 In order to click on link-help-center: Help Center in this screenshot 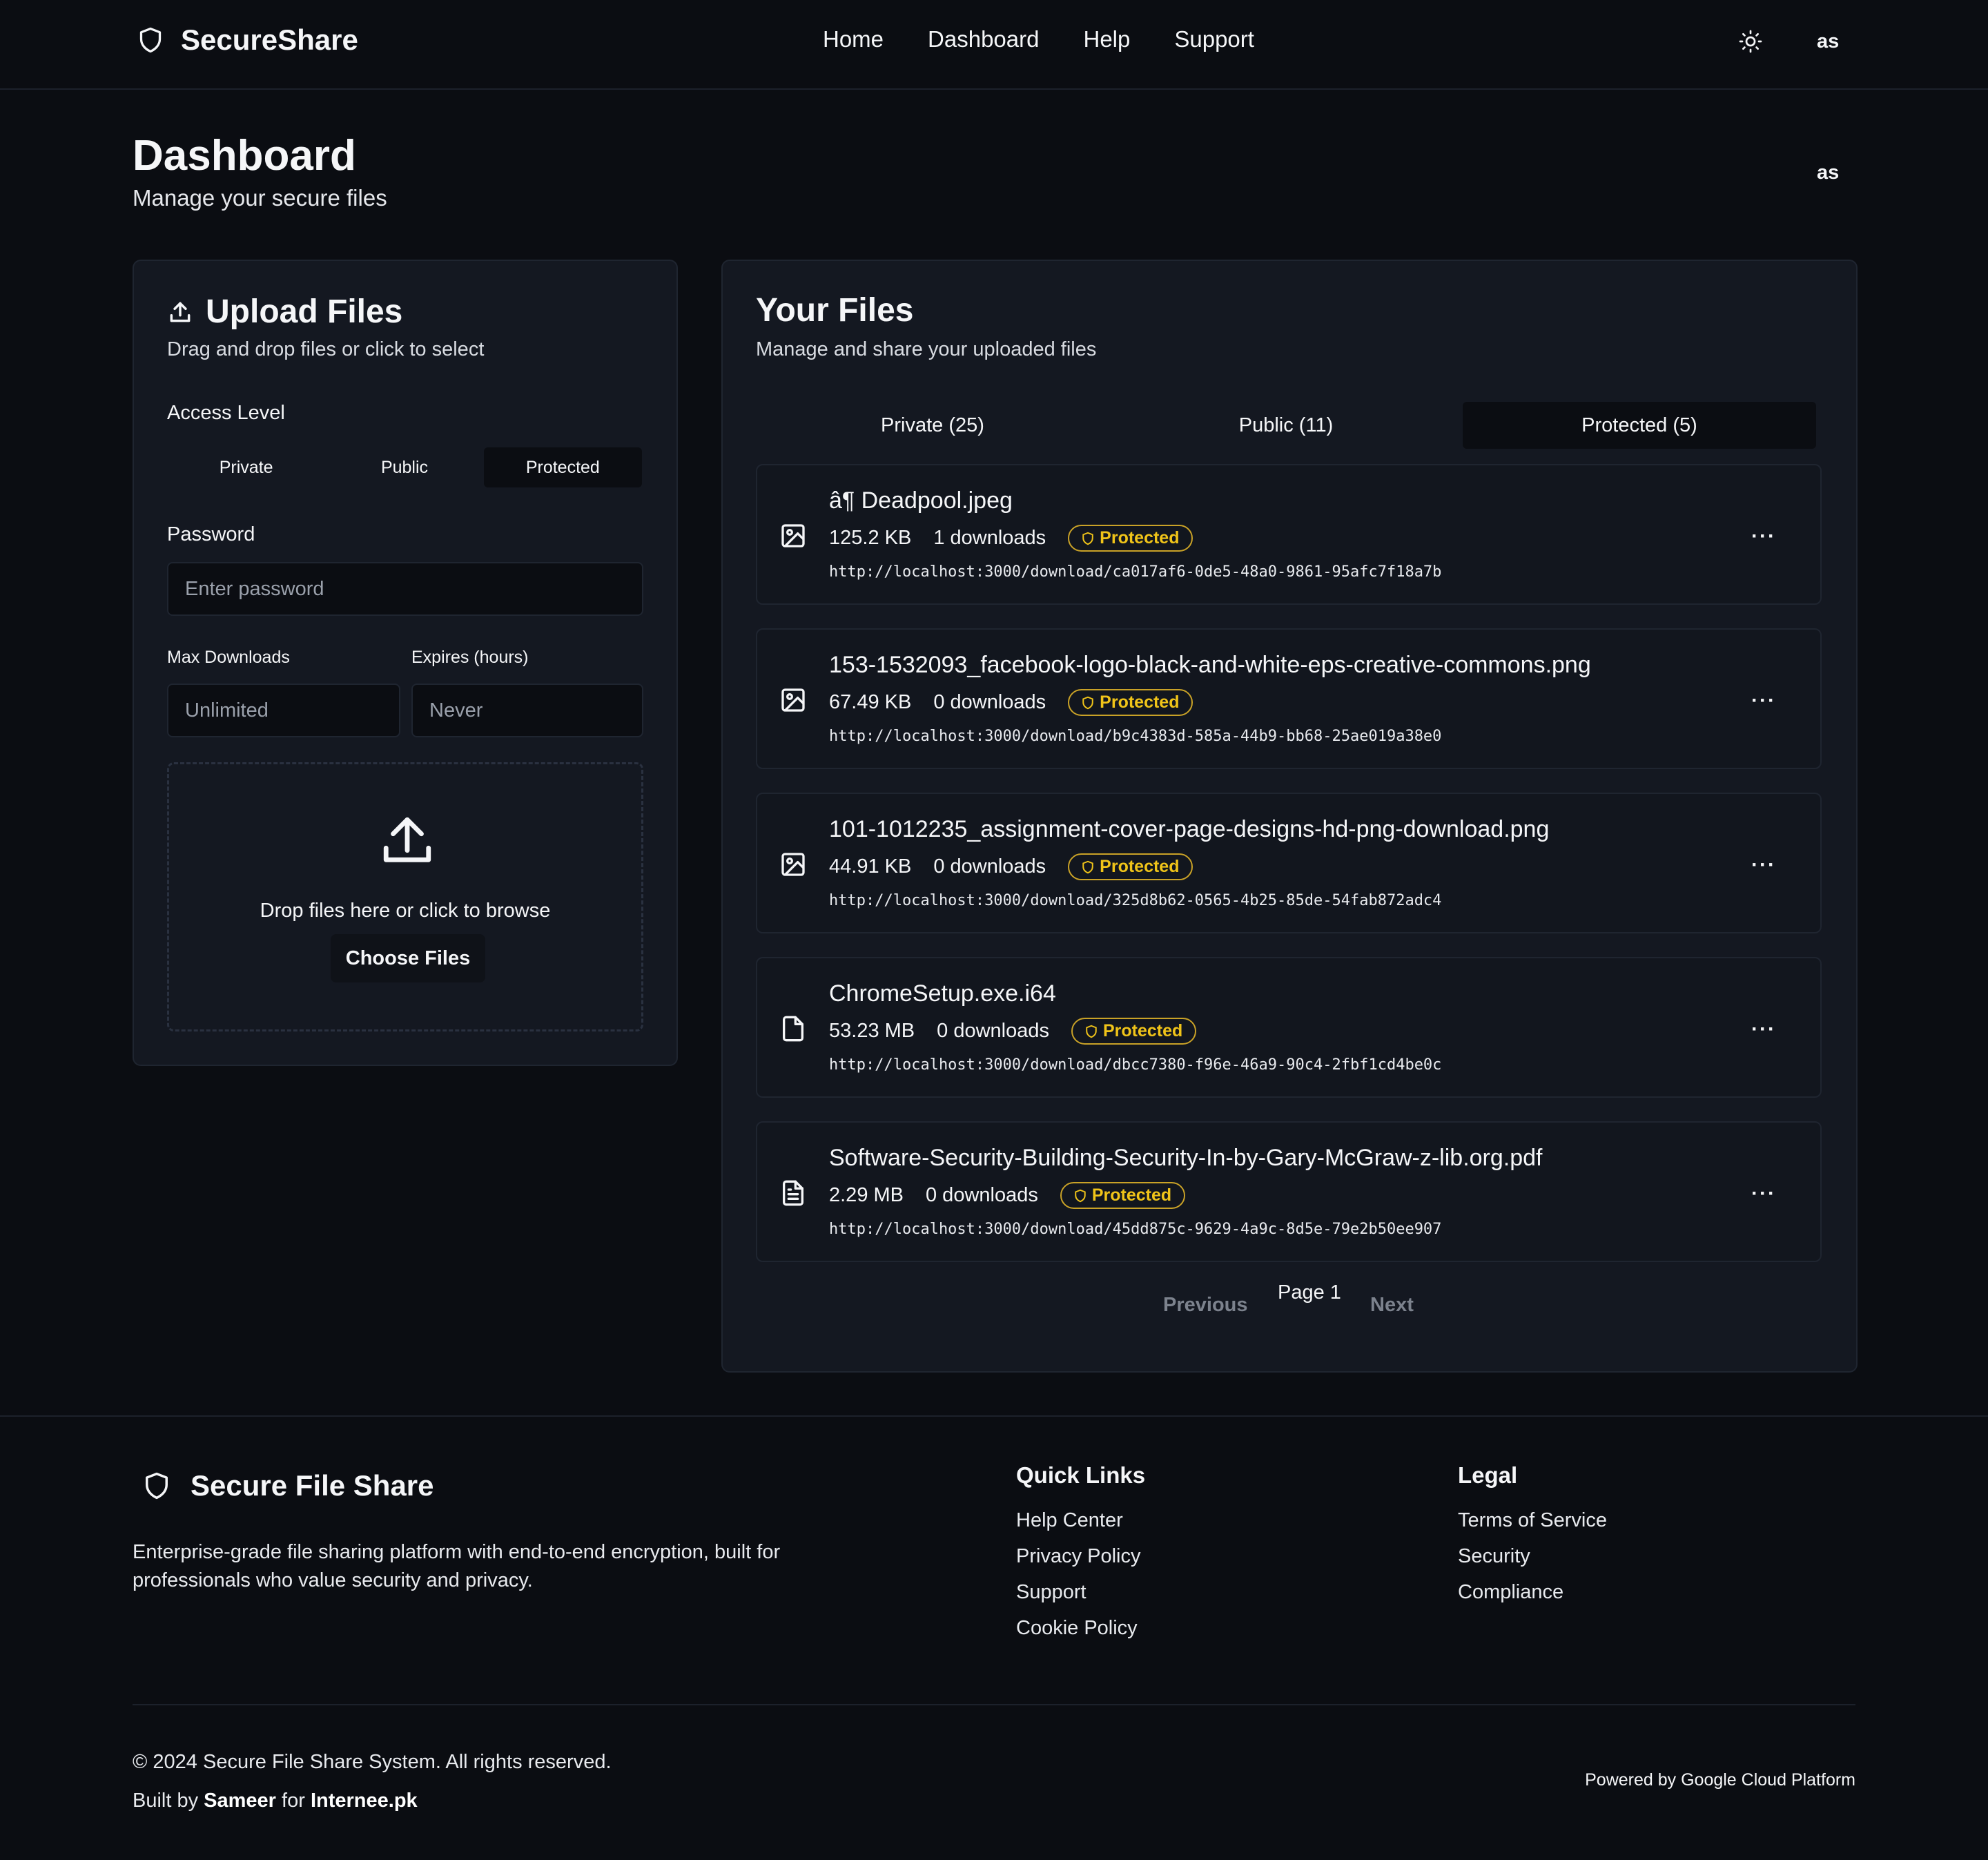, I will do `click(1080, 1520)`.